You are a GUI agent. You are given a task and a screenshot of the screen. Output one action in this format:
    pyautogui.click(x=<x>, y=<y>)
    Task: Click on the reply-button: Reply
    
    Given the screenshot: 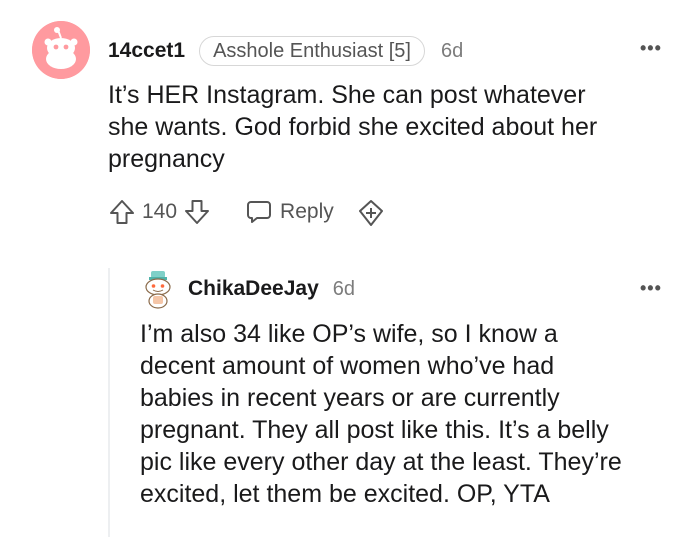 What is the action you would take?
    pyautogui.click(x=289, y=212)
    